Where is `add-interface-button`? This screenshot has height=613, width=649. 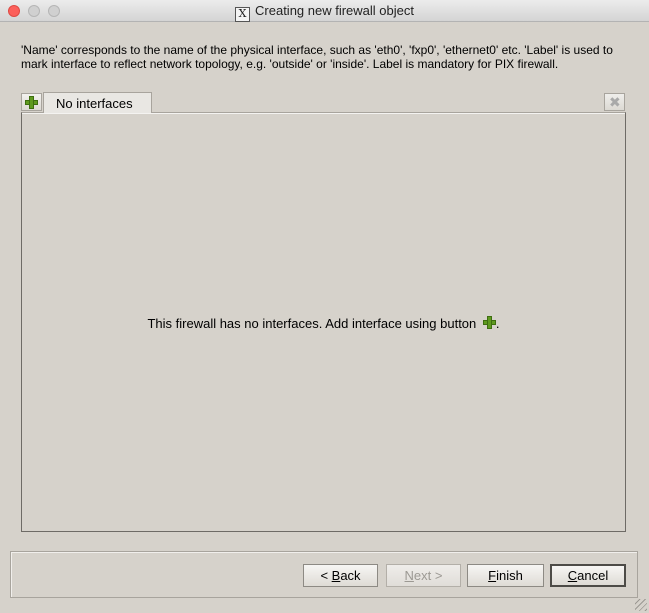
add-interface-button is located at coordinates (31, 102).